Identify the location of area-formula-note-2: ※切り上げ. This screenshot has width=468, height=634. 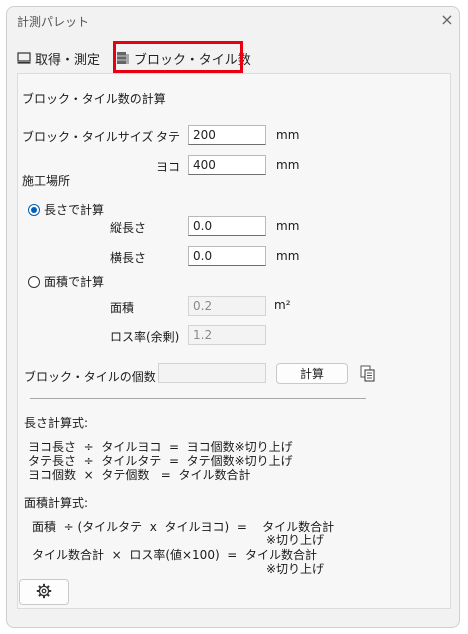
(295, 569).